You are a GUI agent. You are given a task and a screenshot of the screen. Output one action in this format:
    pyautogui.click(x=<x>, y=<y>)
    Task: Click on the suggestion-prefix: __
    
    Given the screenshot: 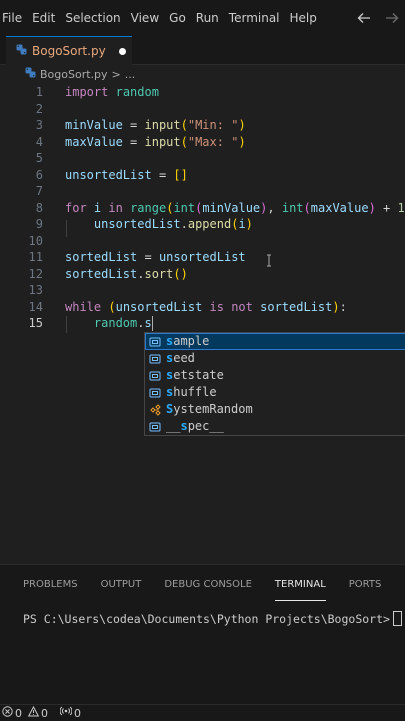 What is the action you would take?
    pyautogui.click(x=173, y=426)
    